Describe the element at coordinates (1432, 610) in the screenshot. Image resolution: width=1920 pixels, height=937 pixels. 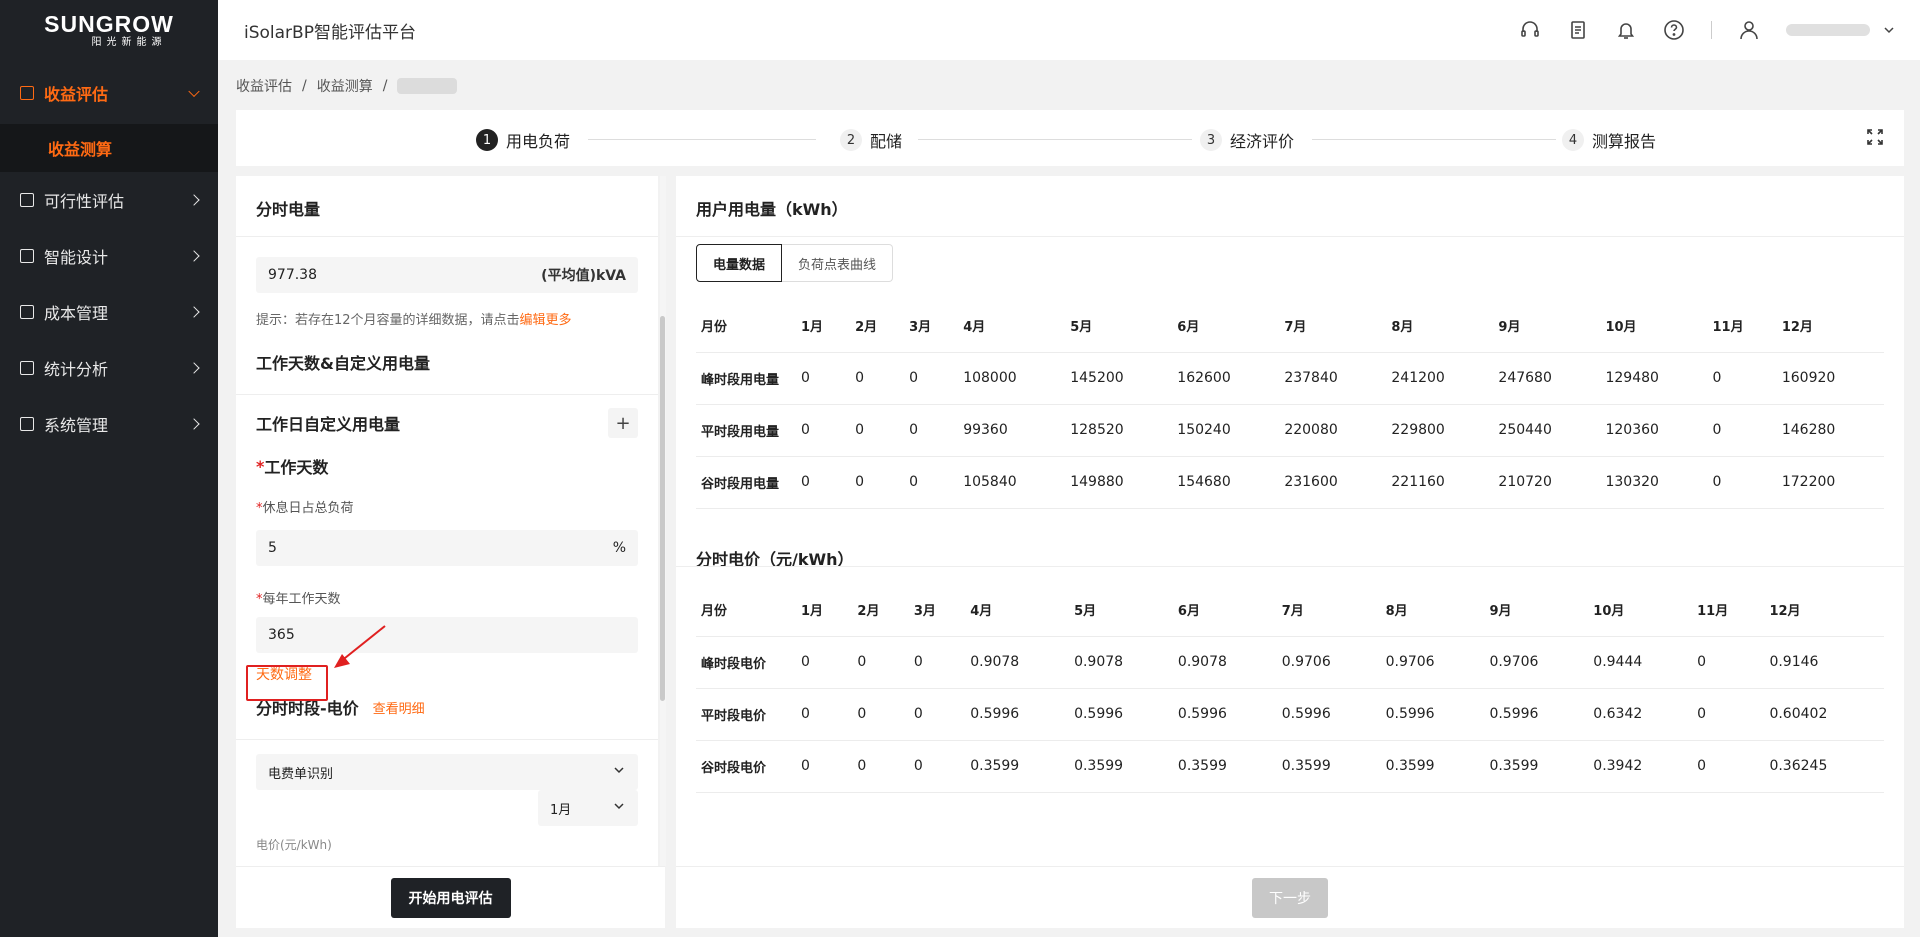
I see `column-header: 8月` at that location.